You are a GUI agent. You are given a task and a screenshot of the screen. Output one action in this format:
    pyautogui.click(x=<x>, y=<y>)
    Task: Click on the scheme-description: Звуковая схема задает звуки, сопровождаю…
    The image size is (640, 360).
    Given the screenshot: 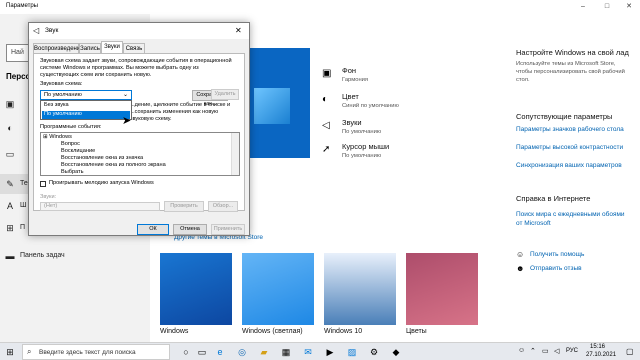 What is the action you would take?
    pyautogui.click(x=136, y=68)
    